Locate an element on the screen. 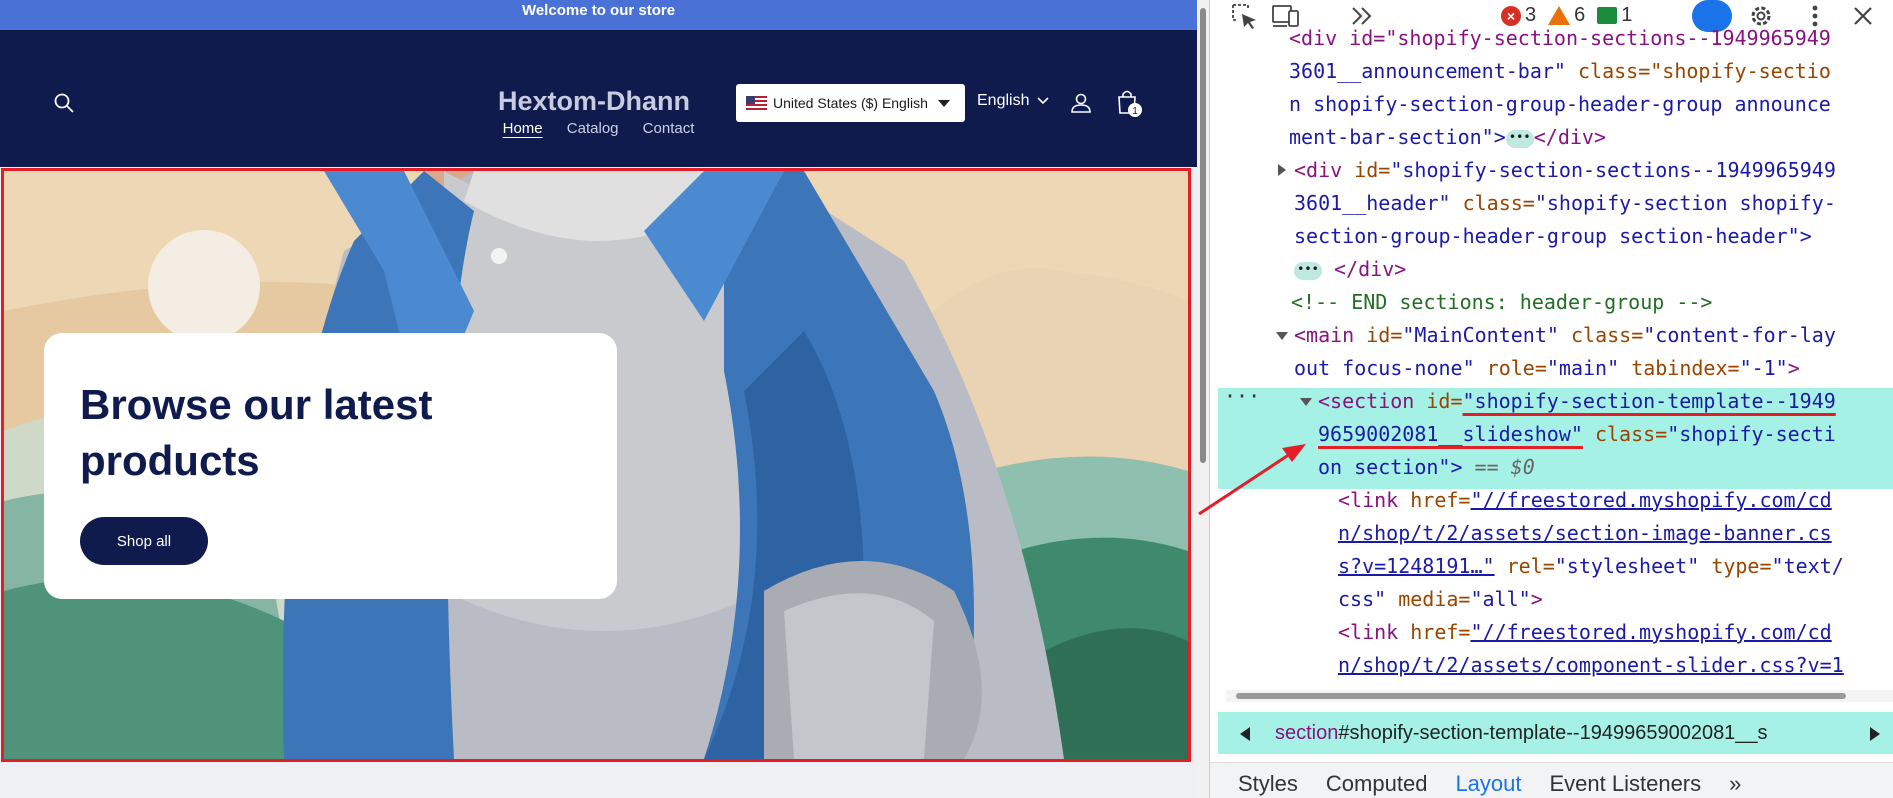 This screenshot has height=798, width=1893. expand-arrow-icon is located at coordinates (1282, 170).